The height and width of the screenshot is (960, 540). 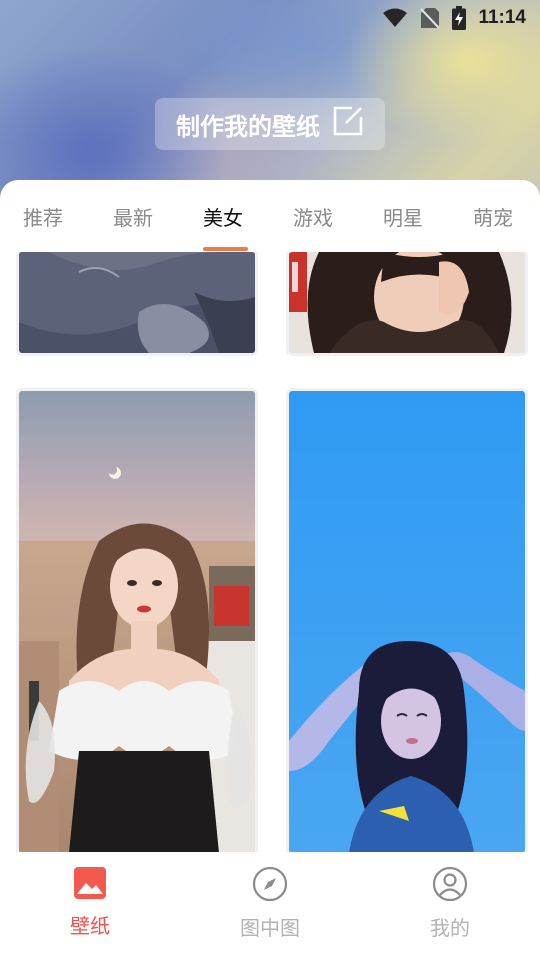 I want to click on nav-picture-in-picture: 图中图, so click(x=270, y=903).